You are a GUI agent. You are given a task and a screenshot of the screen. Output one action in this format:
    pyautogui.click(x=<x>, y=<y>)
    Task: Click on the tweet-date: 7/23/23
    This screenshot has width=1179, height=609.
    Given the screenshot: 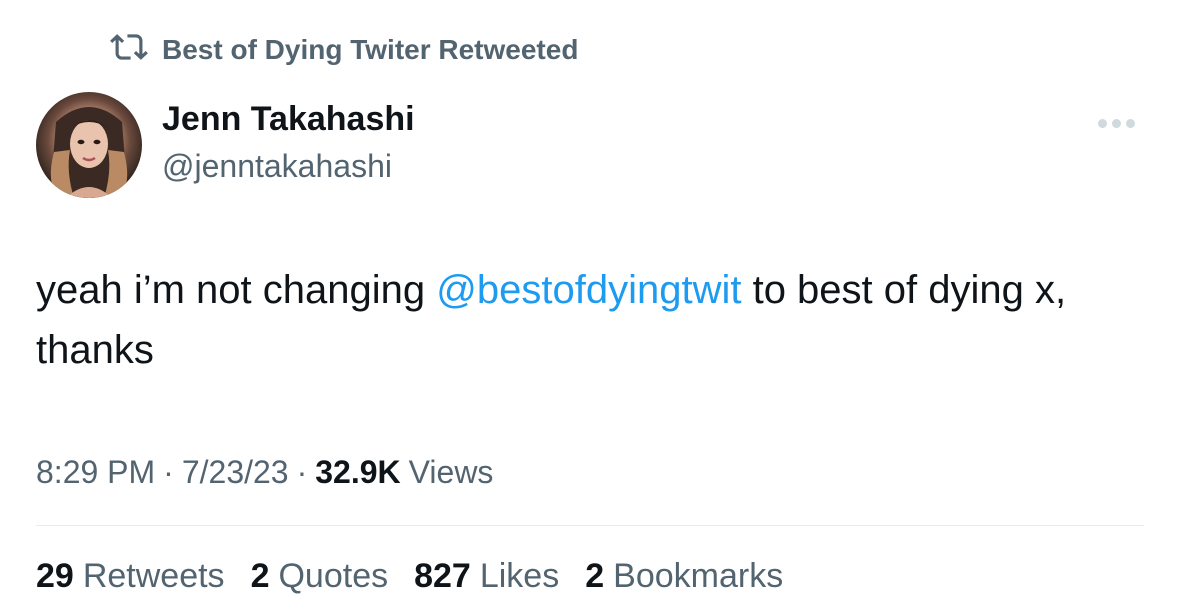 What is the action you would take?
    pyautogui.click(x=235, y=472)
    